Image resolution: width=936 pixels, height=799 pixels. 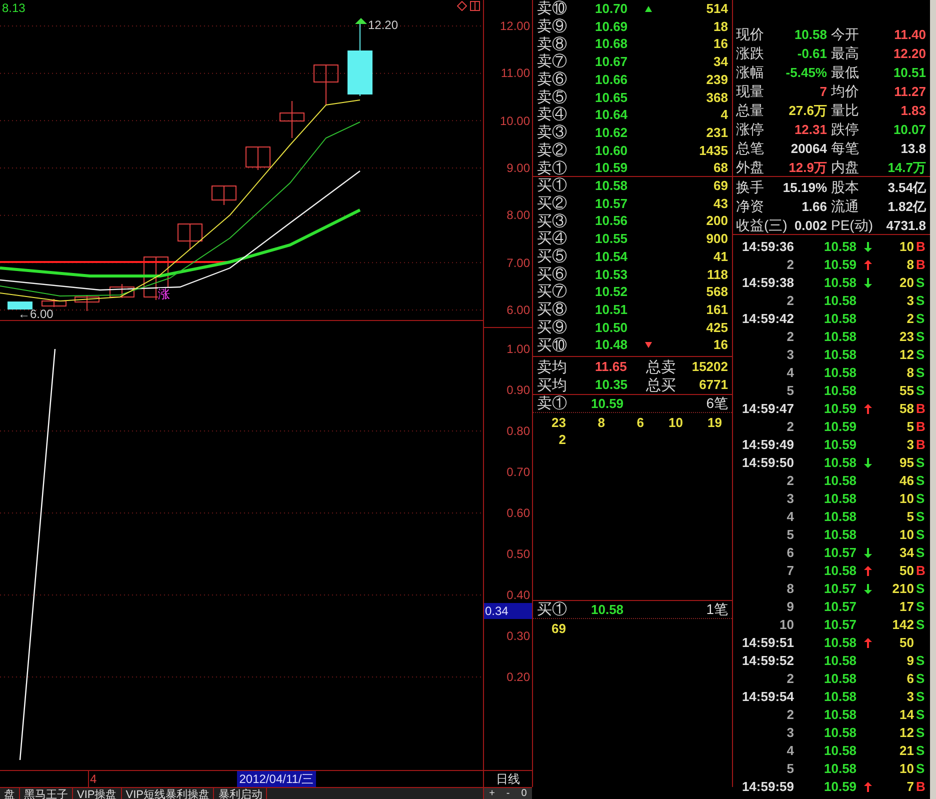 I want to click on diamond-icon, so click(x=462, y=6).